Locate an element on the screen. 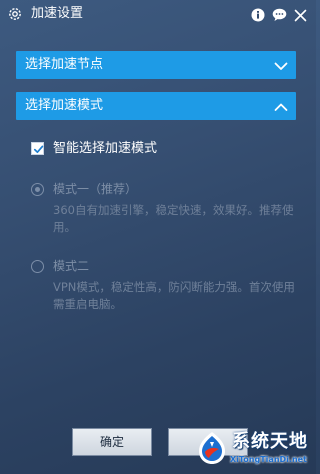 The height and width of the screenshot is (474, 320). site-watermark: 系统天地 XiTongTianDi.net is located at coordinates (252, 450).